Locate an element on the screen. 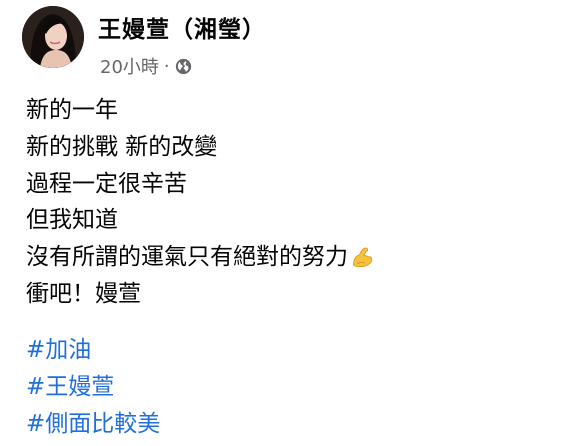 This screenshot has height=446, width=561. hashtag-link: #加油 is located at coordinates (286, 350).